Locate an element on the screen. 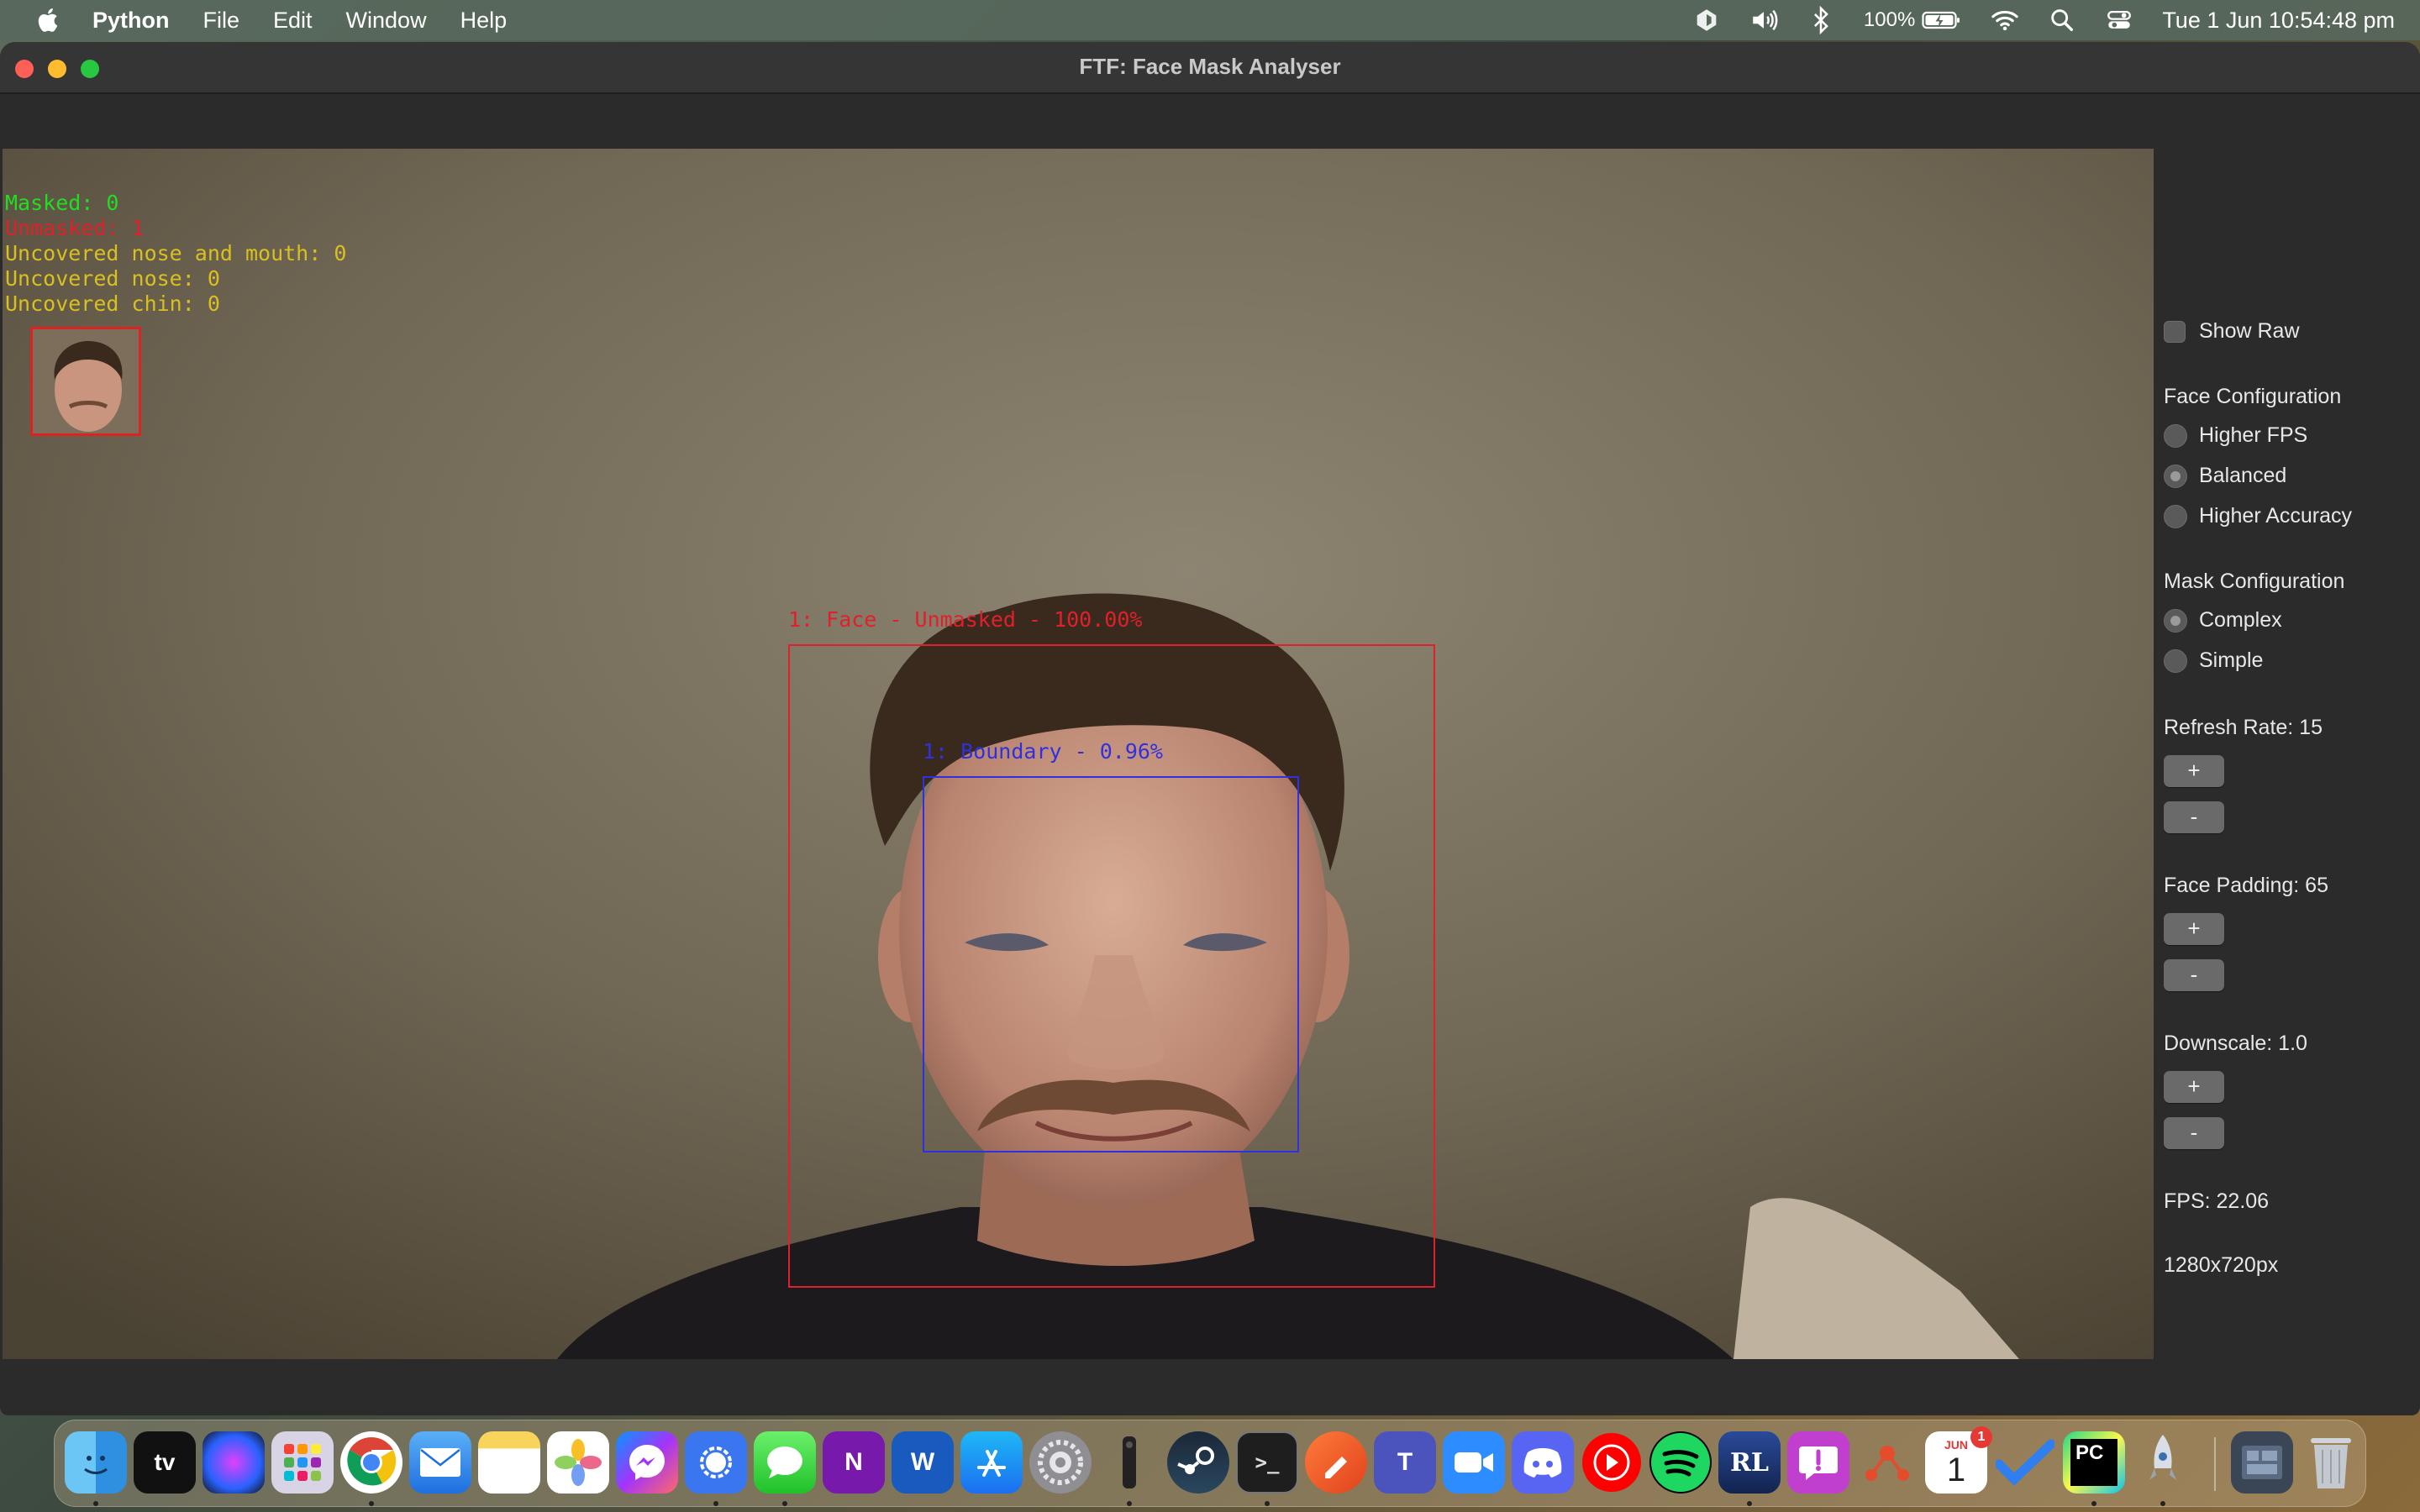 This screenshot has height=1512, width=2420. window-title: FTF: Face Mask Analyser is located at coordinates (1210, 66).